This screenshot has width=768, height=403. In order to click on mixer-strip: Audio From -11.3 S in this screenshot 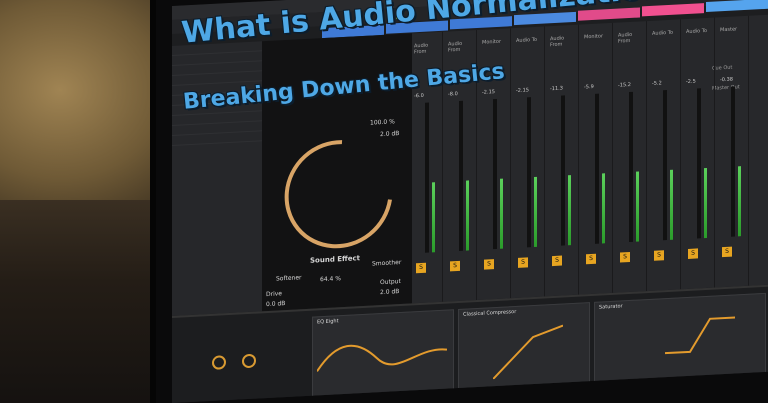, I will do `click(563, 160)`.